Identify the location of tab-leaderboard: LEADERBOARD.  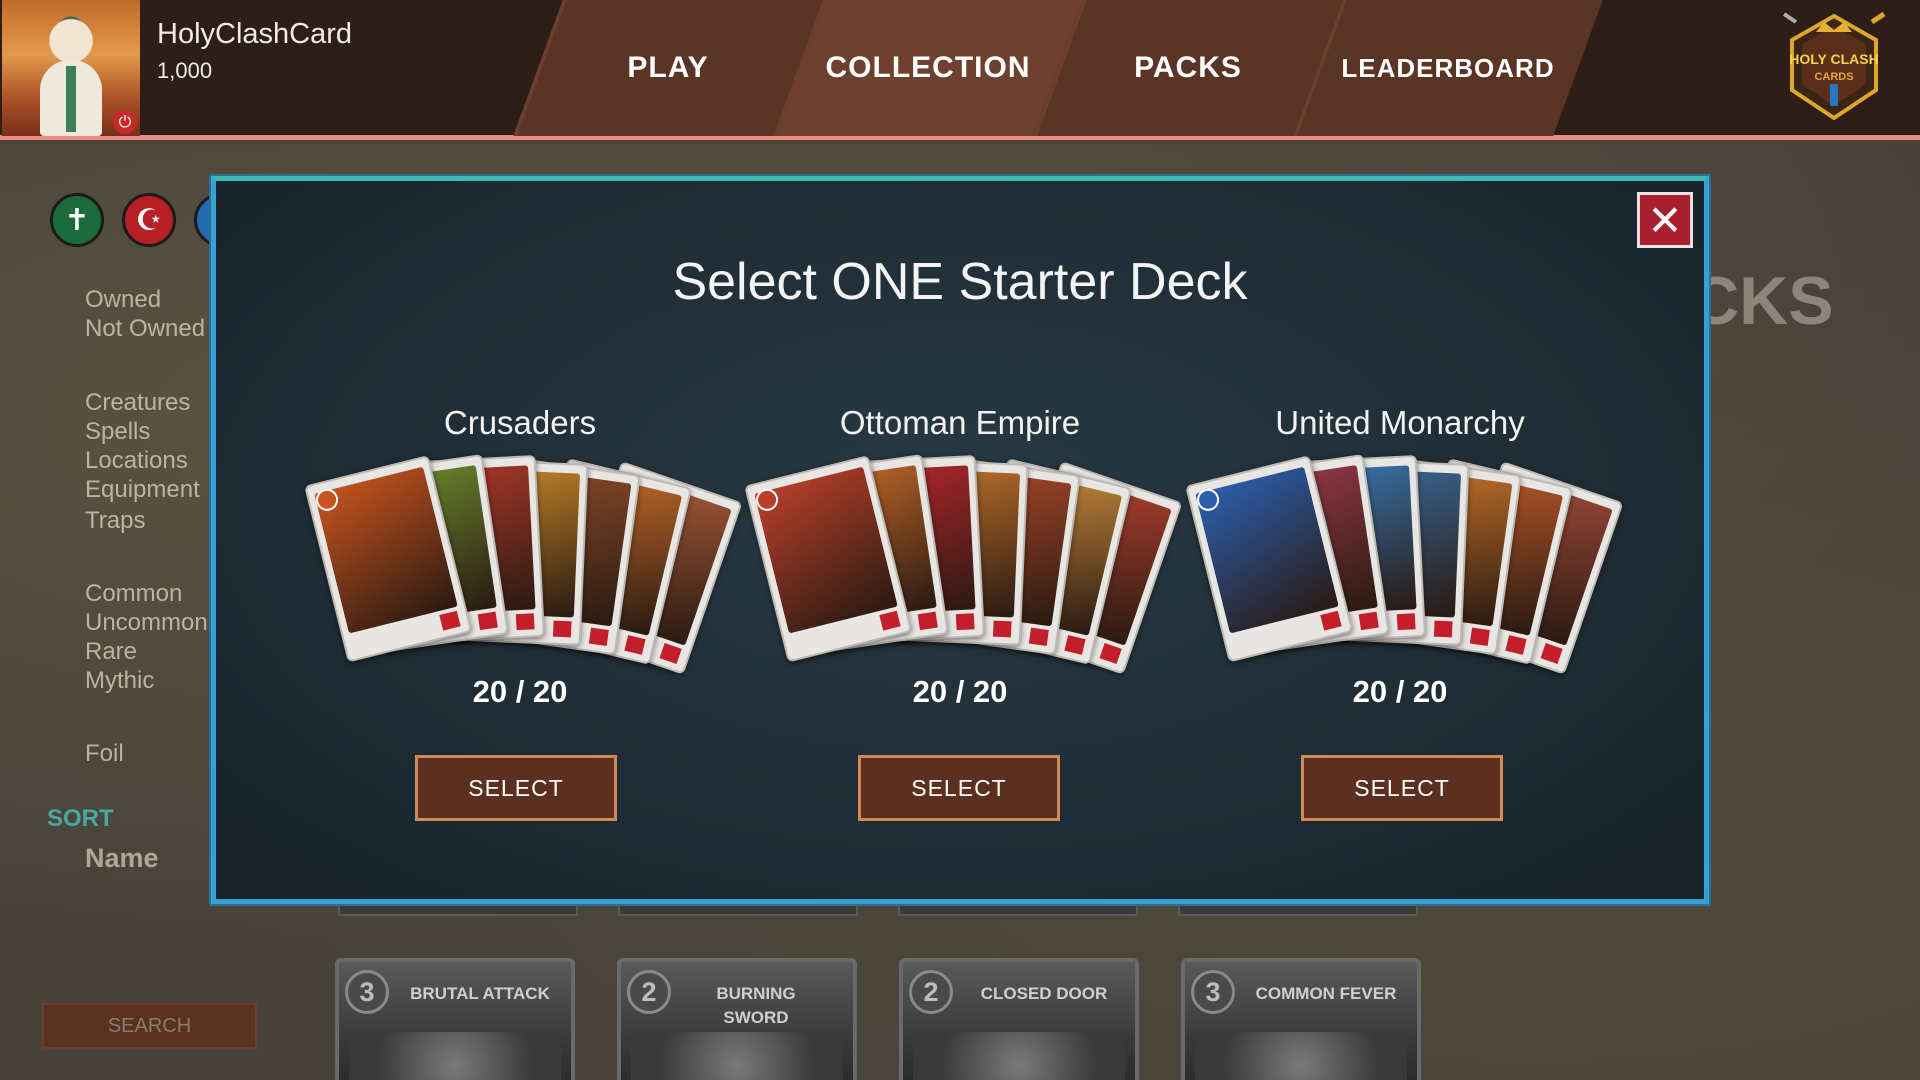
(1448, 68).